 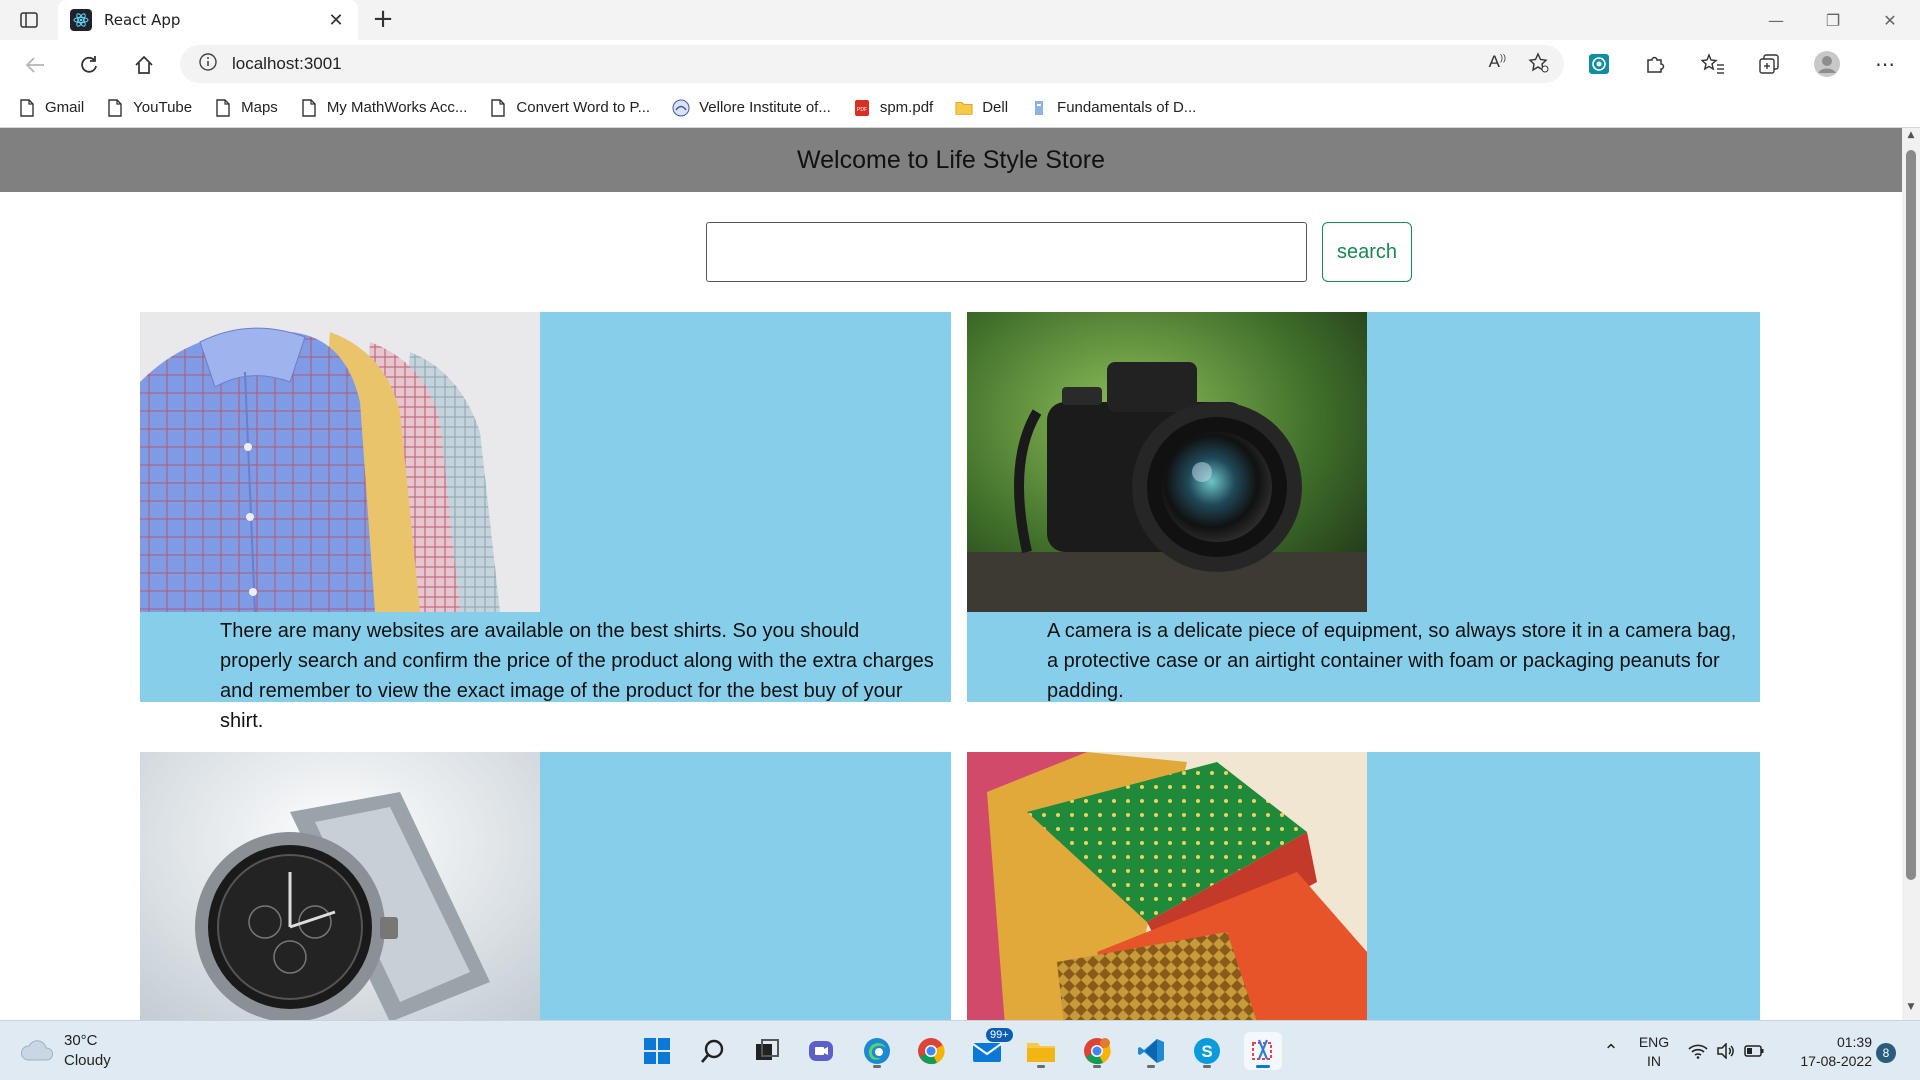 What do you see at coordinates (1367, 252) in the screenshot?
I see `search-button: search` at bounding box center [1367, 252].